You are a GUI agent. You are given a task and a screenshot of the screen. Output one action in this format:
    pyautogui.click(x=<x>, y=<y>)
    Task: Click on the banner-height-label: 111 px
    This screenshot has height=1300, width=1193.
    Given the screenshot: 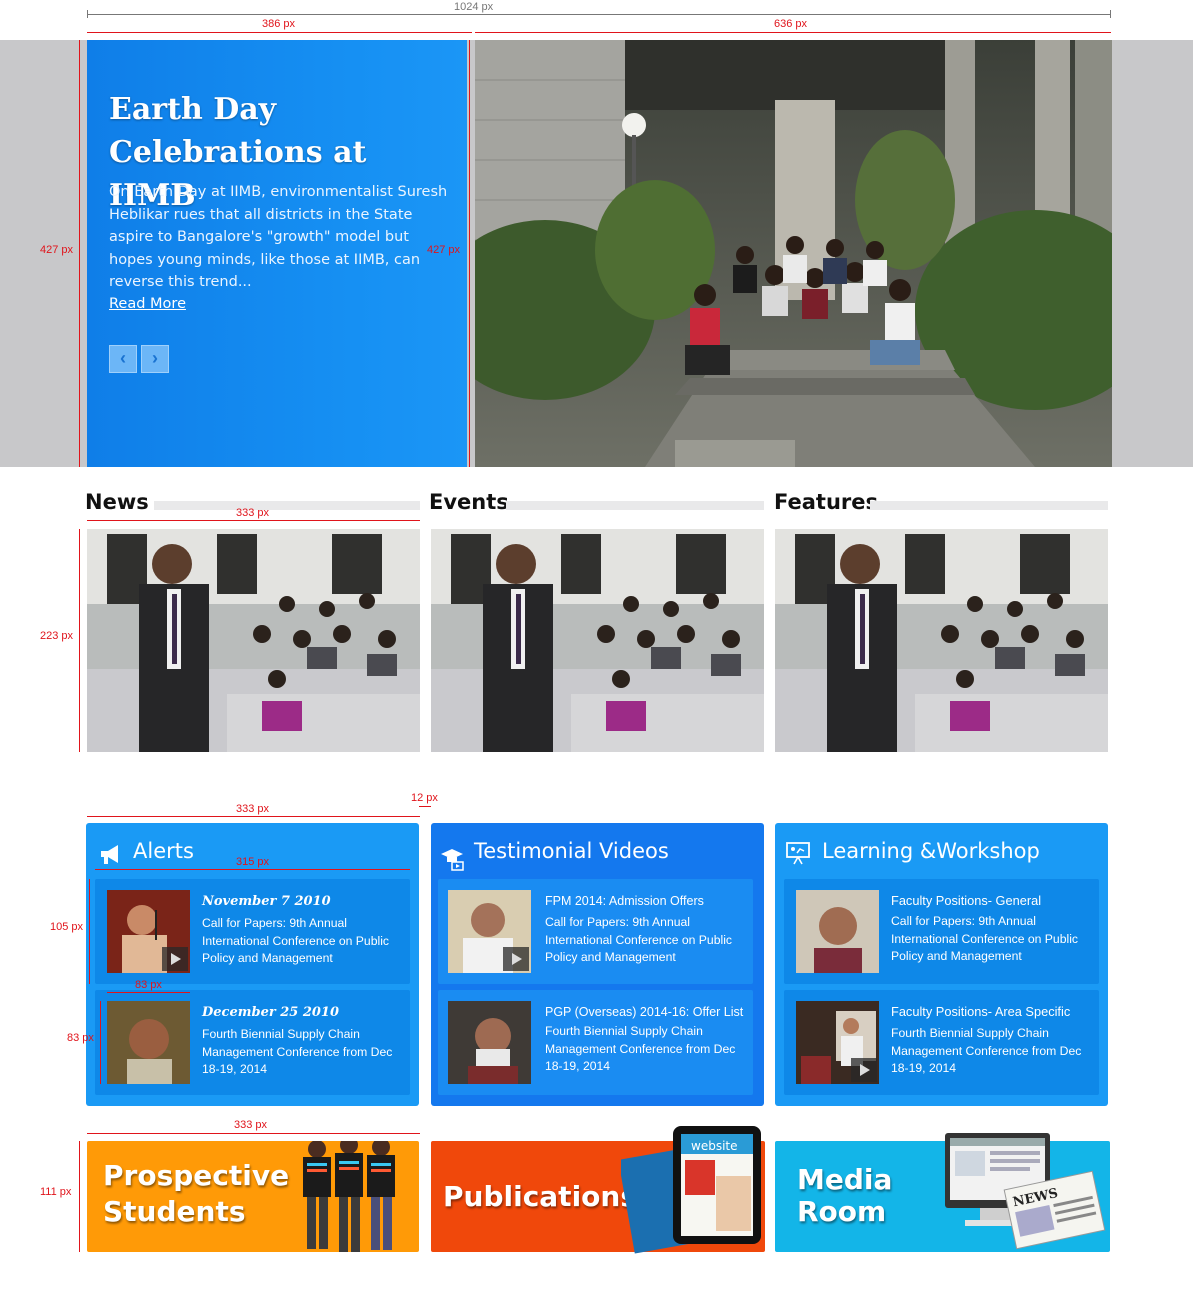 What is the action you would take?
    pyautogui.click(x=56, y=1192)
    